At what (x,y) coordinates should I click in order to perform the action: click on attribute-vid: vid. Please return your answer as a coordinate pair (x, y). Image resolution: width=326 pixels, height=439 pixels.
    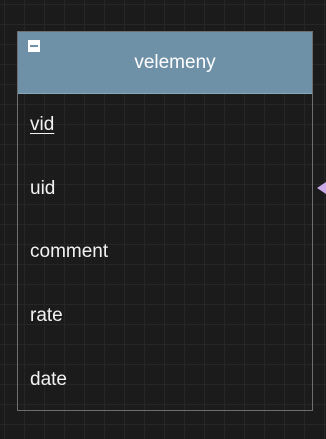
    Looking at the image, I should click on (42, 125).